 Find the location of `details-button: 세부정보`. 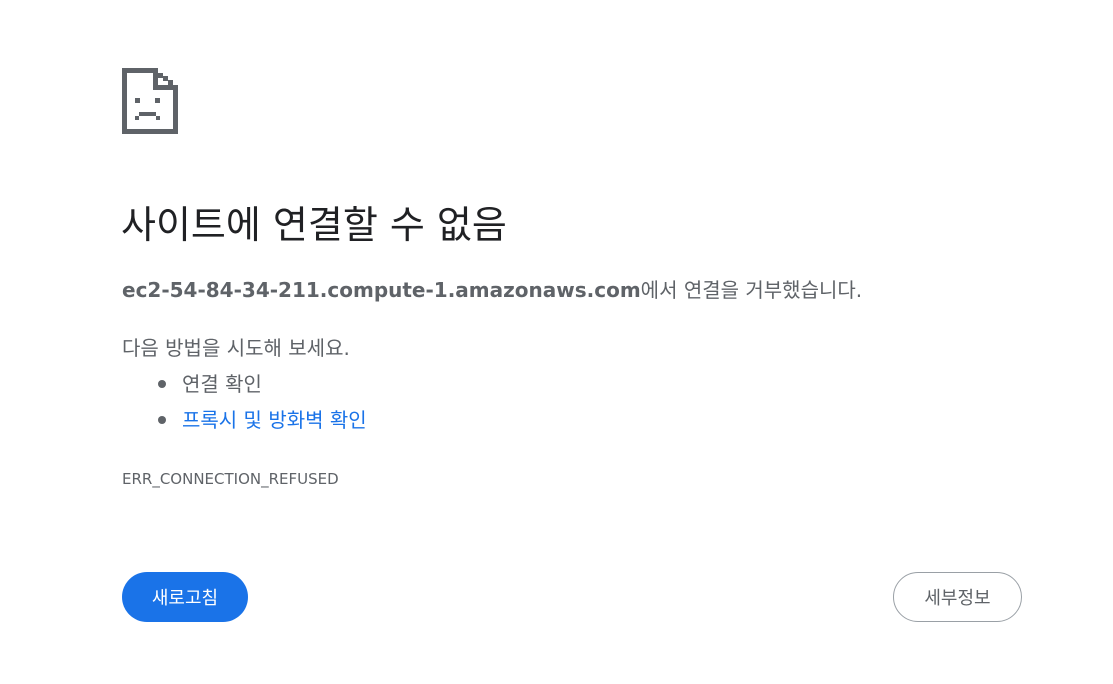

details-button: 세부정보 is located at coordinates (957, 597).